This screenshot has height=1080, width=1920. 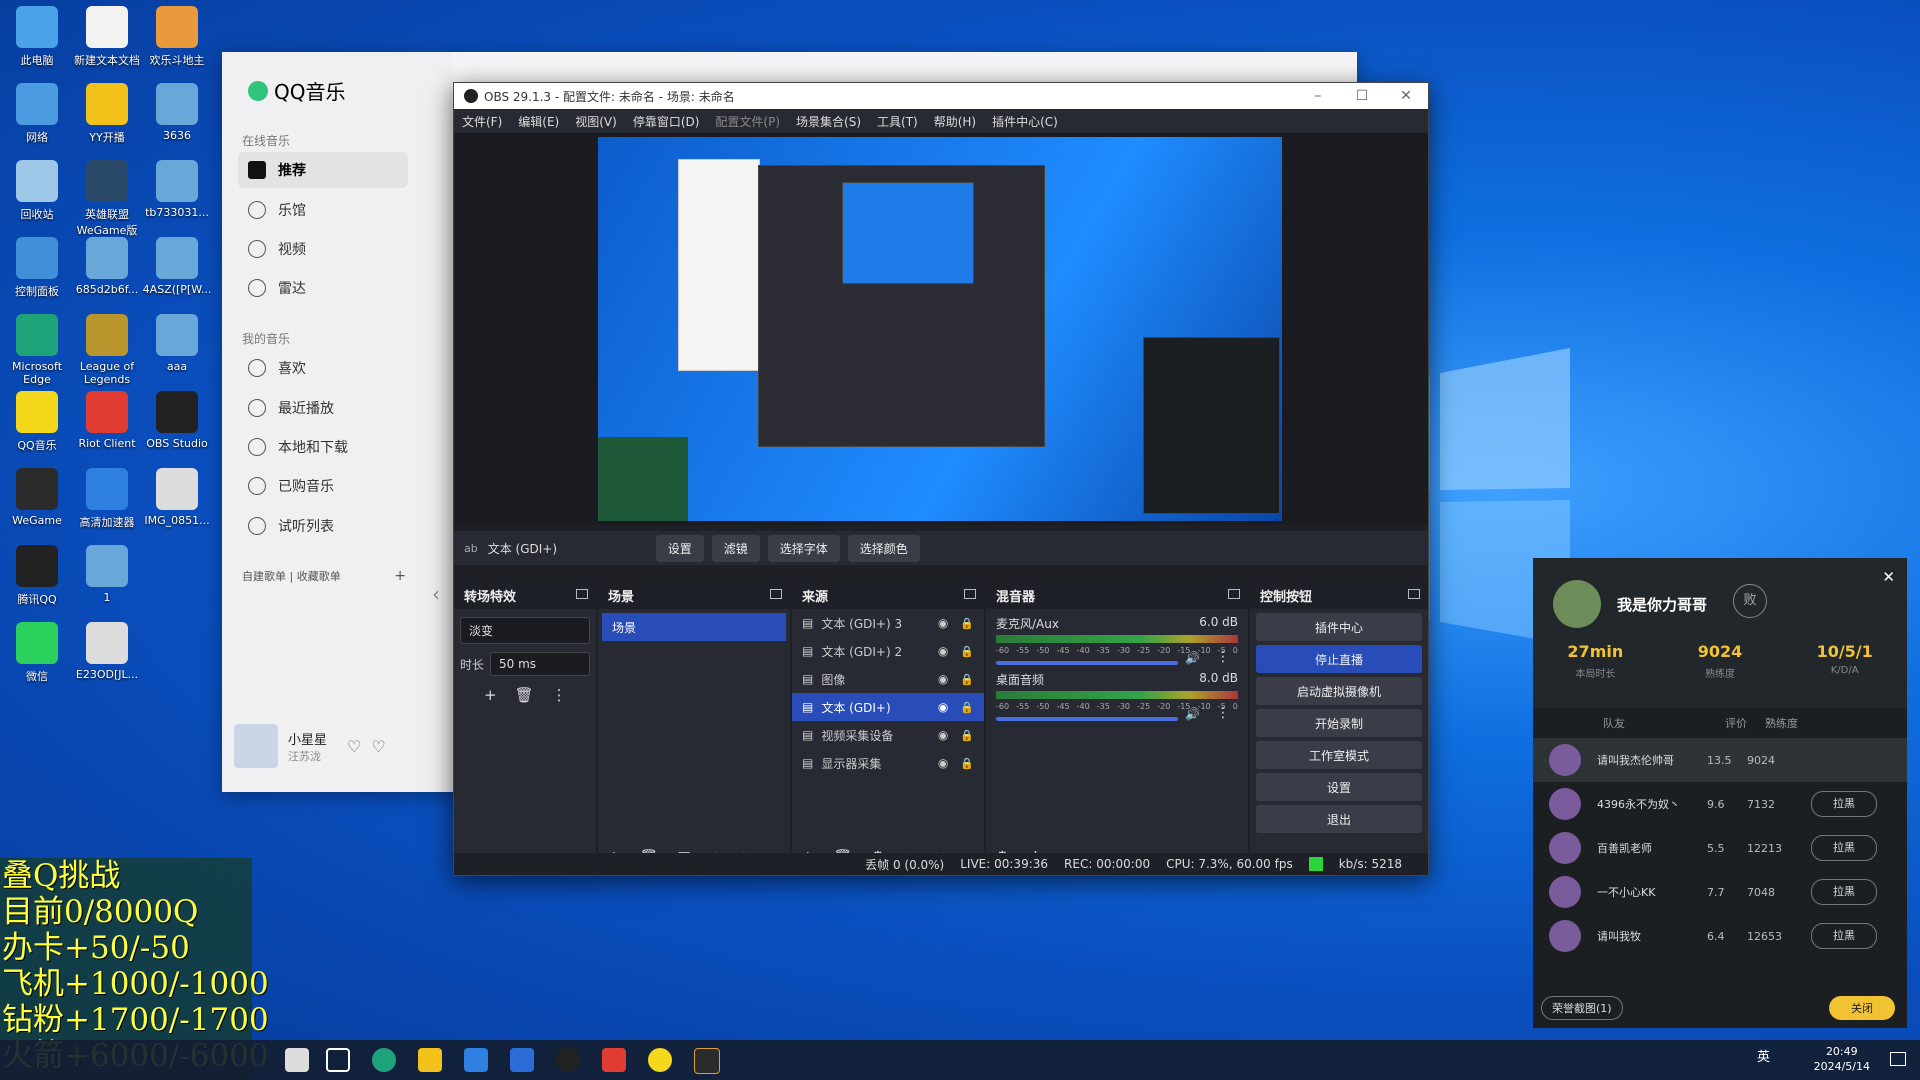 What do you see at coordinates (1406, 96) in the screenshot?
I see `close-icon: ✕` at bounding box center [1406, 96].